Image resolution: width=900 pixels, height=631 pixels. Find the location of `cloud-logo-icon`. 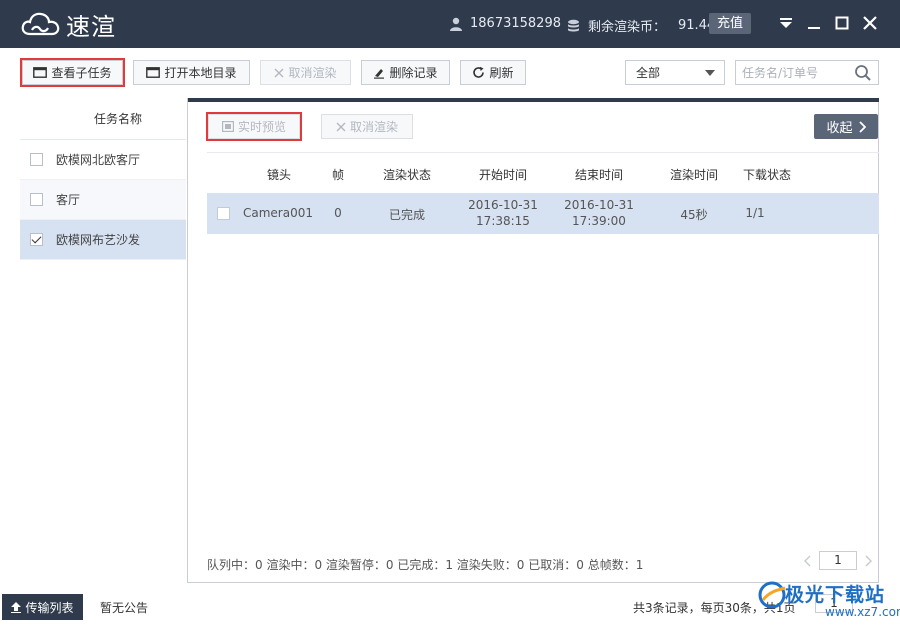

cloud-logo-icon is located at coordinates (40, 24).